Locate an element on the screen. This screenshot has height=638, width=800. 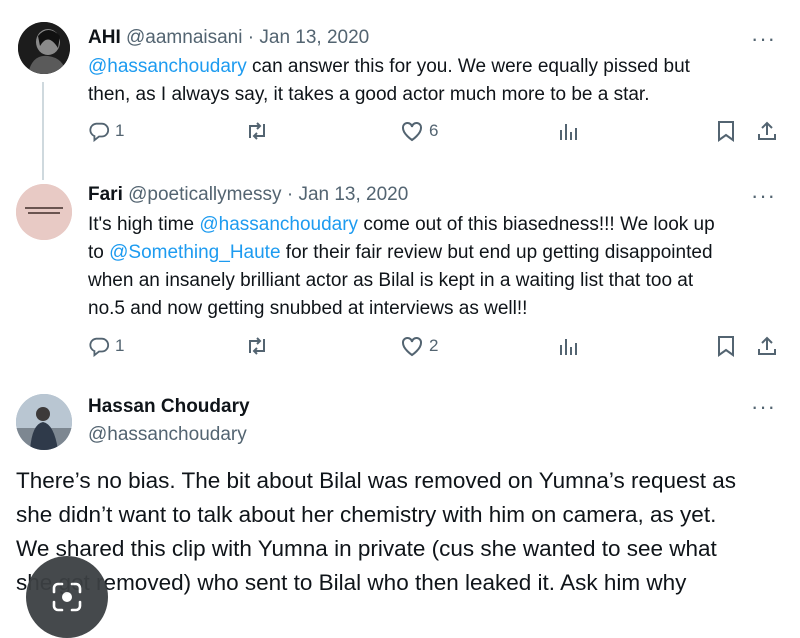
tweet-text-segment: to is located at coordinates (99, 252).